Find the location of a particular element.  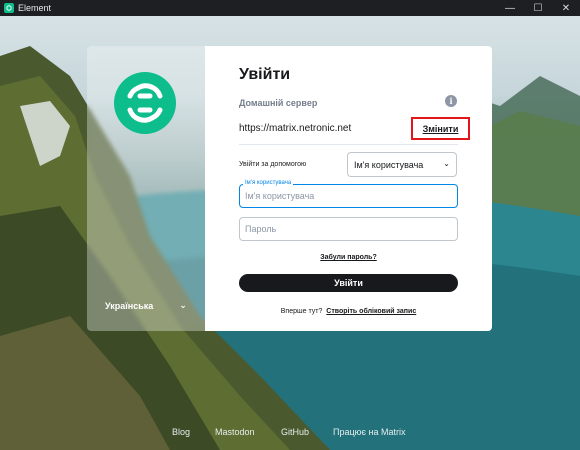

password-placeholder: Пароль is located at coordinates (261, 229).